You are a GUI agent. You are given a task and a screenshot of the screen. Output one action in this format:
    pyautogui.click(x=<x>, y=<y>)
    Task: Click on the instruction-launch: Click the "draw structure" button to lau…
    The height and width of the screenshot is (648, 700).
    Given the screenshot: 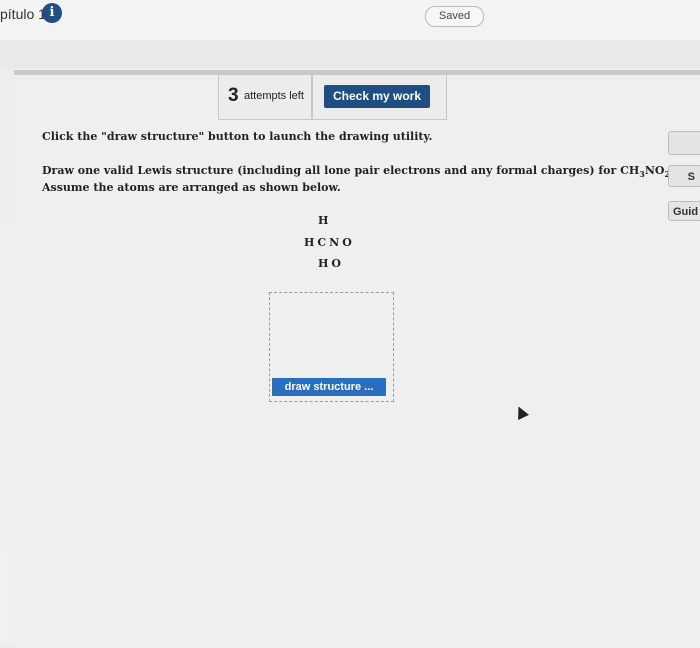 What is the action you would take?
    pyautogui.click(x=237, y=136)
    